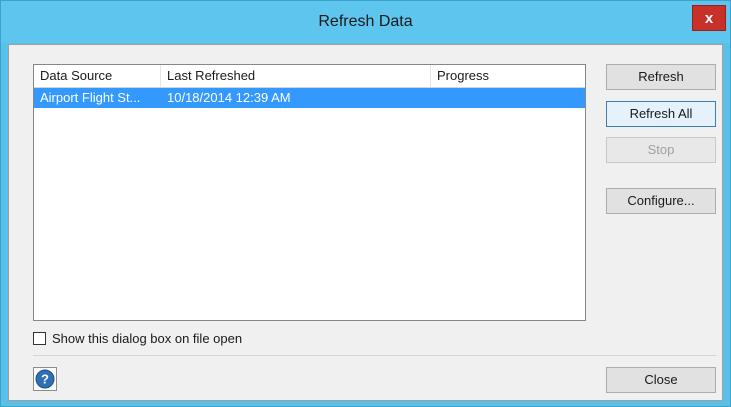 This screenshot has width=731, height=407. I want to click on list-header: Data Source Last Refreshed Progress, so click(309, 76).